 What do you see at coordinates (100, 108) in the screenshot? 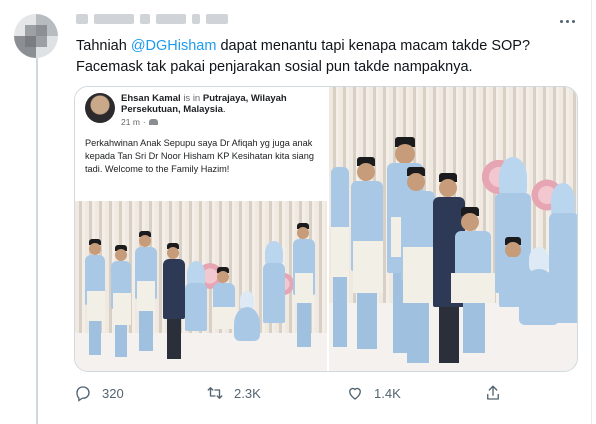
I see `fb-author-avatar` at bounding box center [100, 108].